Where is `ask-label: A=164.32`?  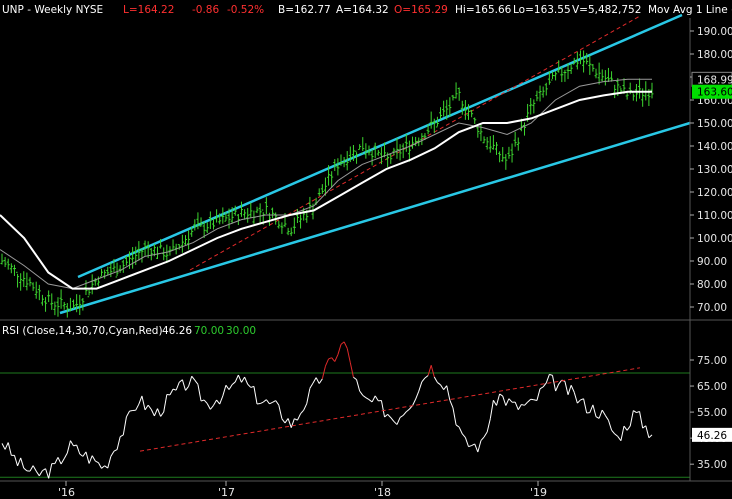
ask-label: A=164.32 is located at coordinates (362, 10).